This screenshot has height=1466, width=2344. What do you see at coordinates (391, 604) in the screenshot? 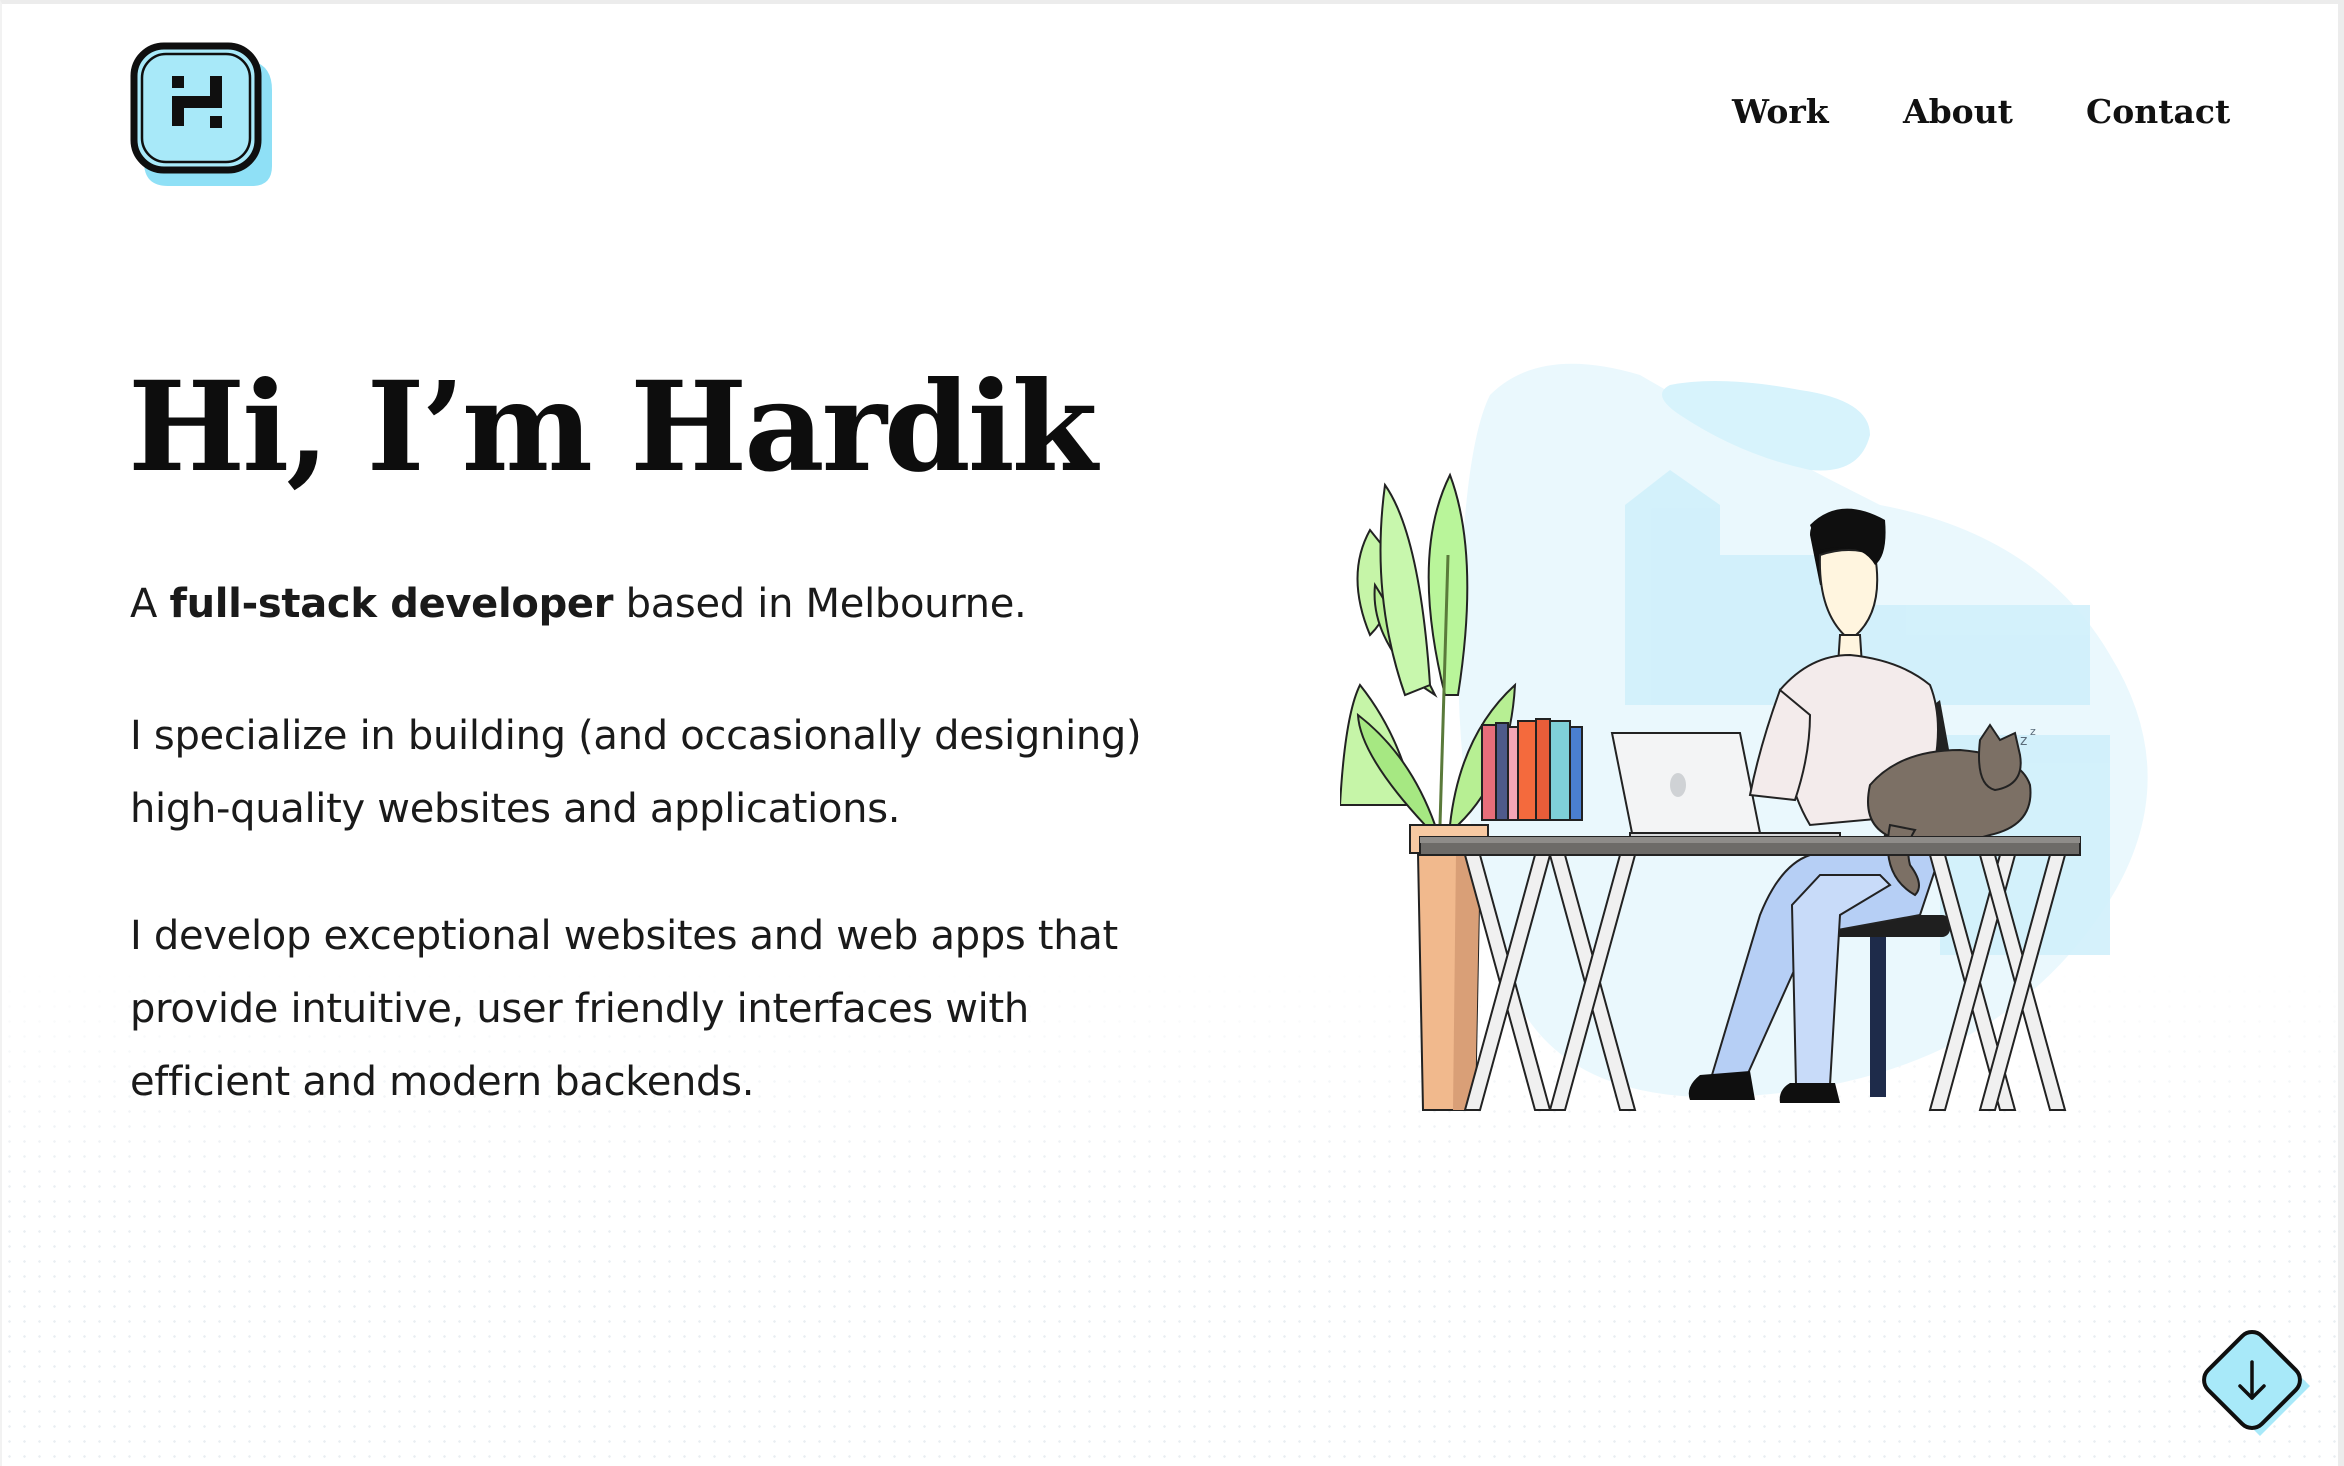
I see `intro-role: full-stack developer` at bounding box center [391, 604].